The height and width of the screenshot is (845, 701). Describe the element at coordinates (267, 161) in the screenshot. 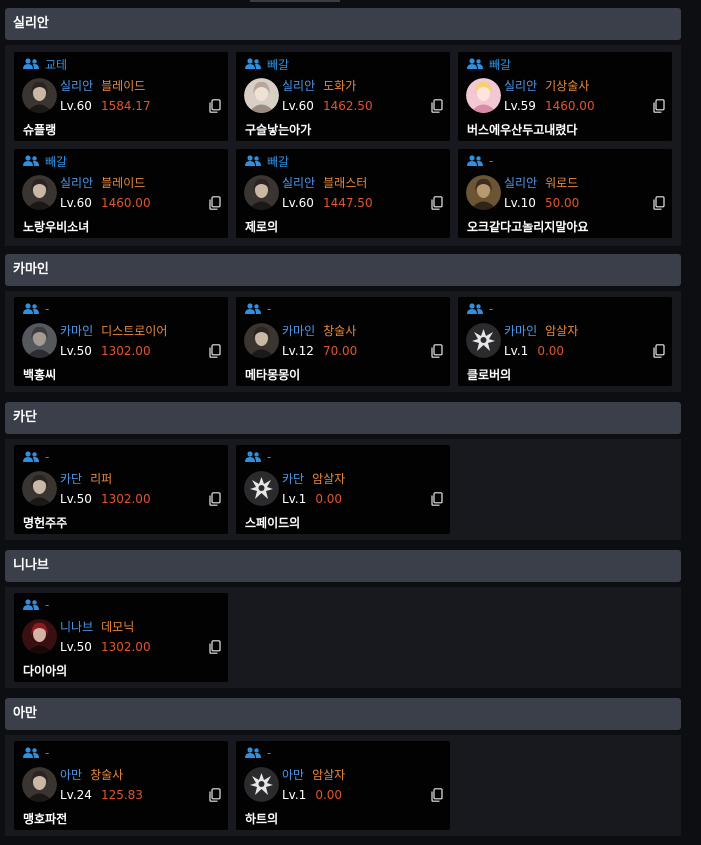

I see `party-tag: 빼갈` at that location.